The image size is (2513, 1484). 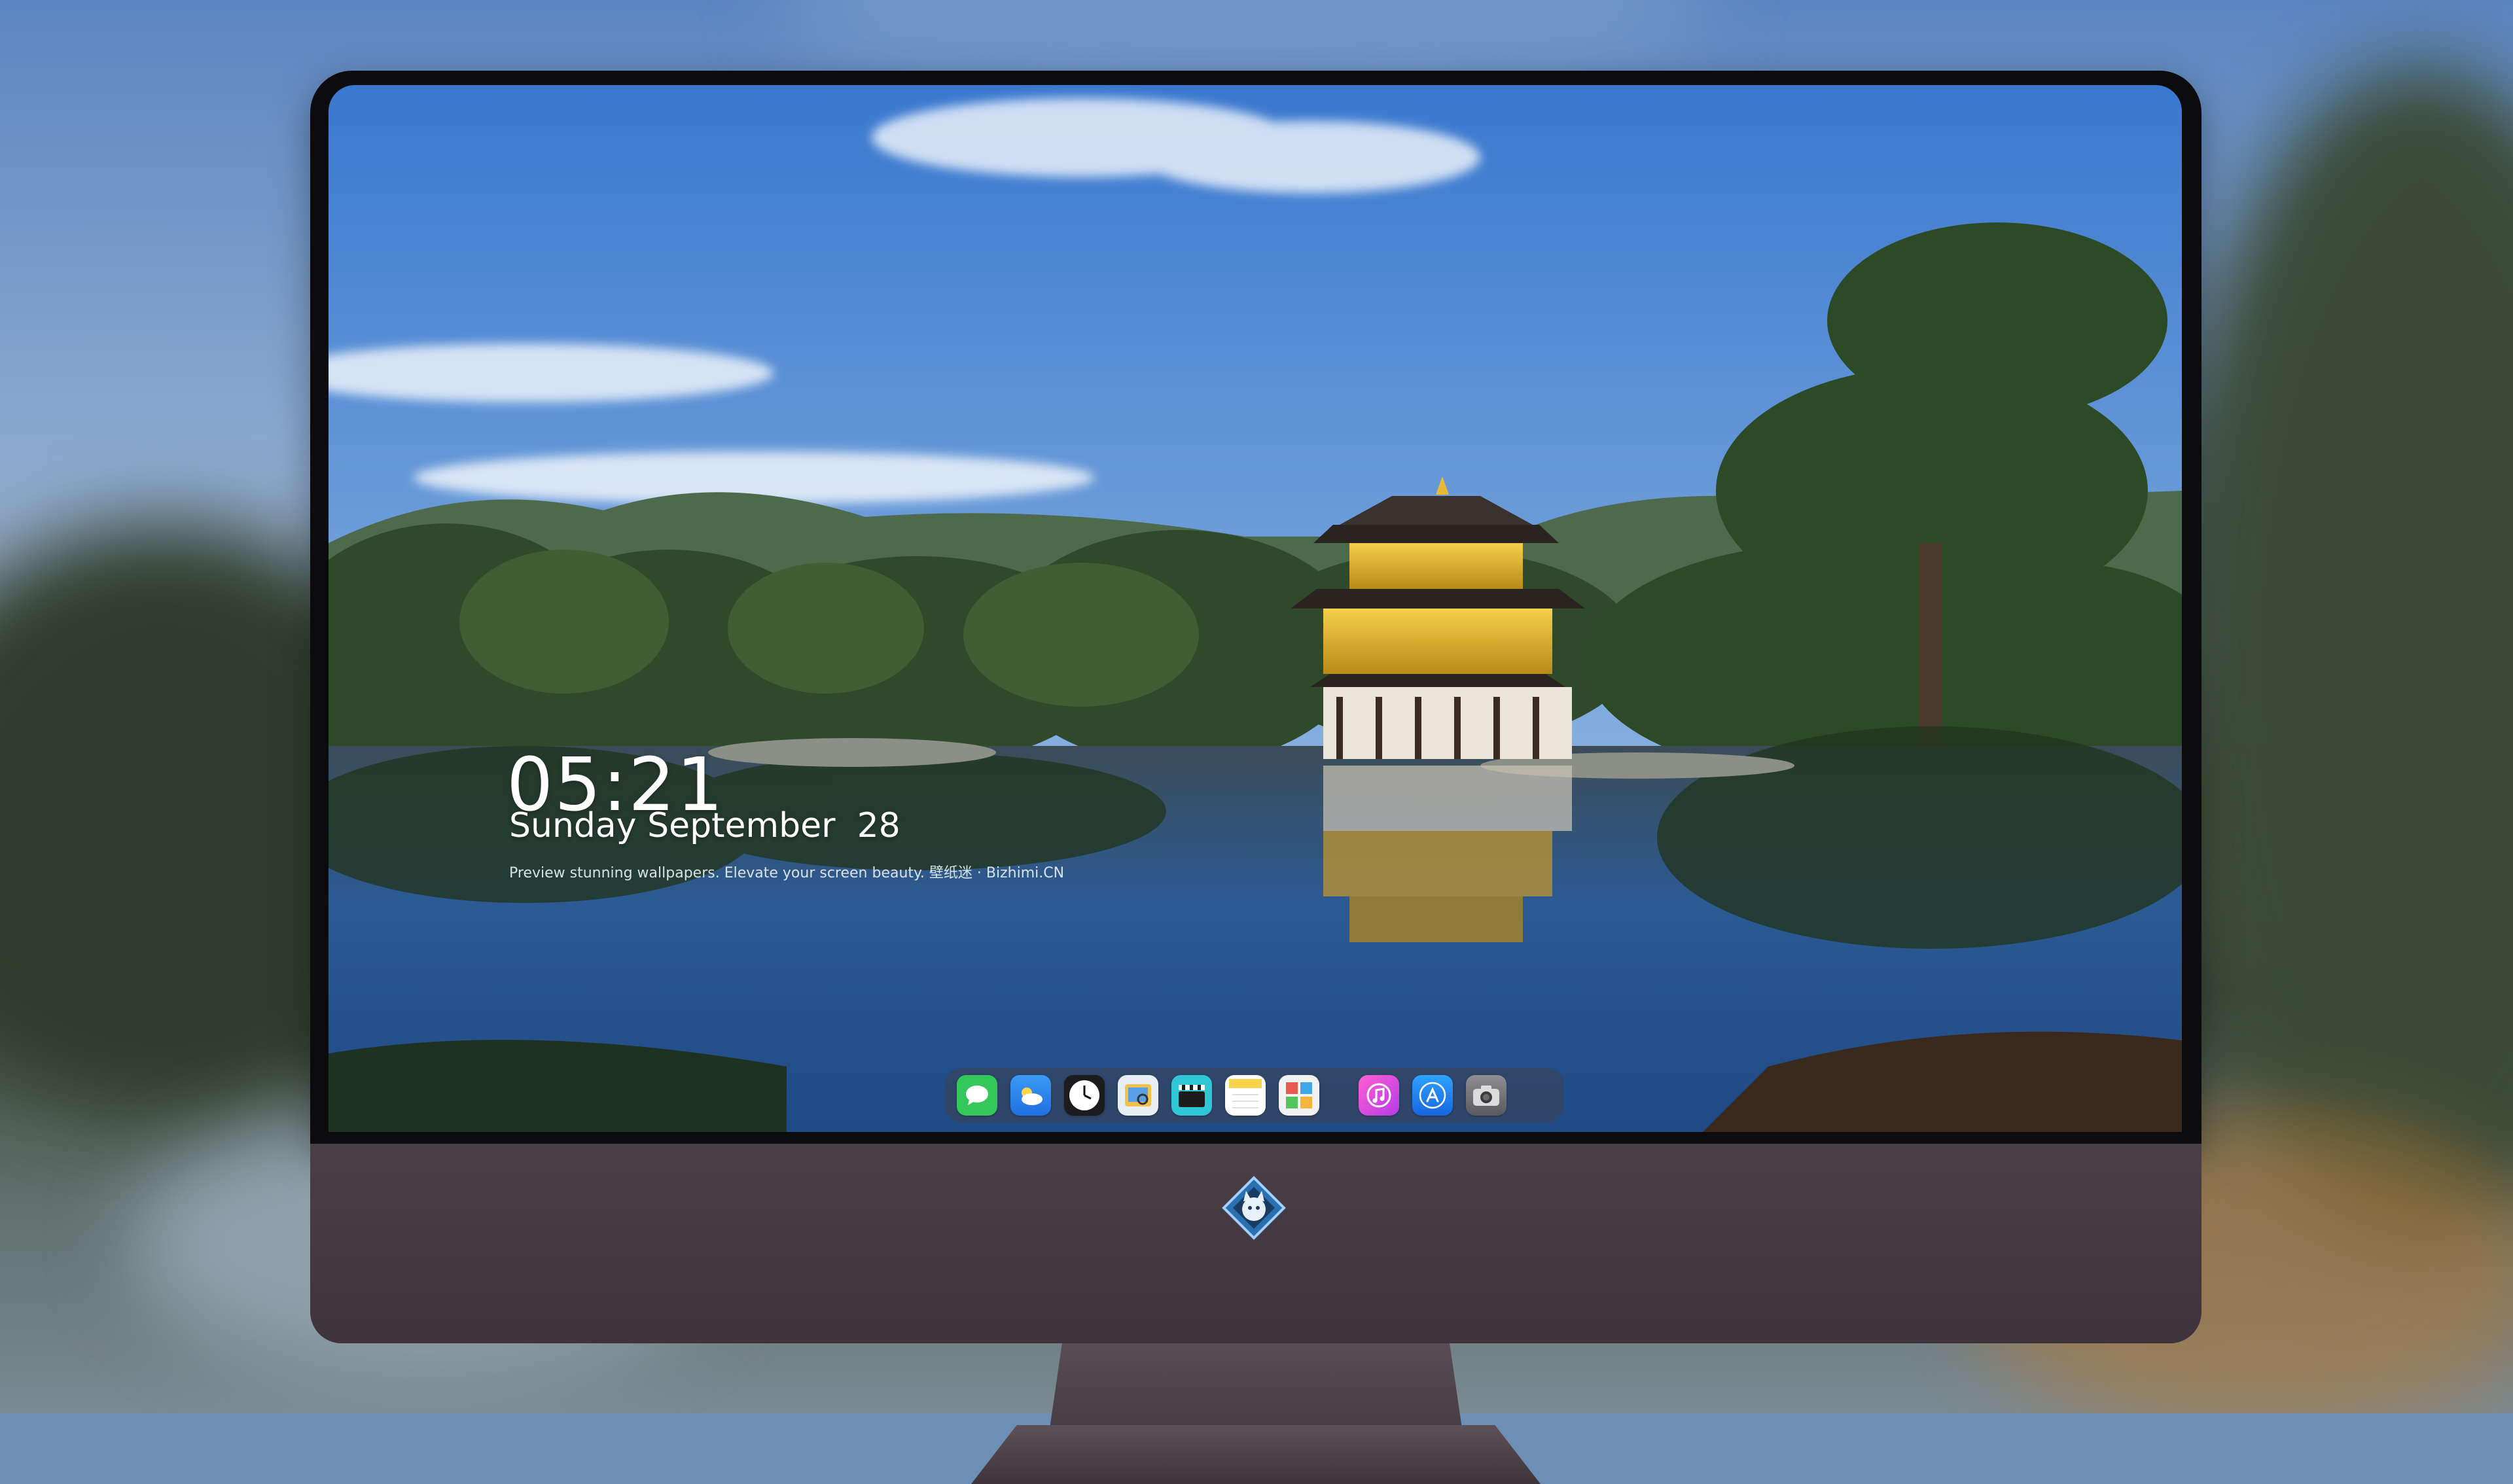 What do you see at coordinates (1379, 1095) in the screenshot?
I see `music-icon` at bounding box center [1379, 1095].